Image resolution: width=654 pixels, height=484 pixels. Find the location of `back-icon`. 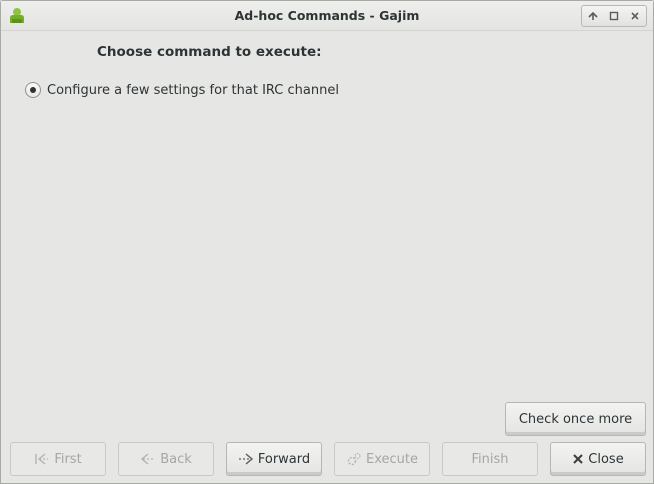

back-icon is located at coordinates (148, 459).